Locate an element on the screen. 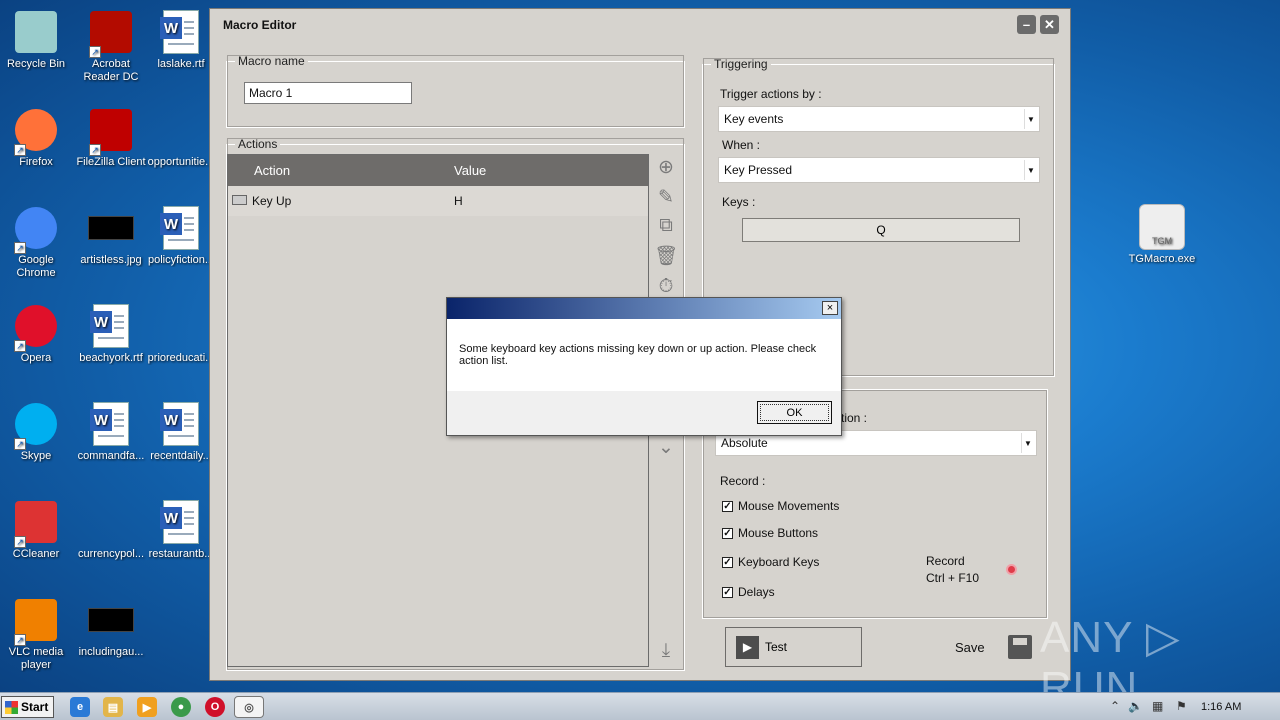 The height and width of the screenshot is (720, 1280). keys-capture-field: Q is located at coordinates (881, 230).